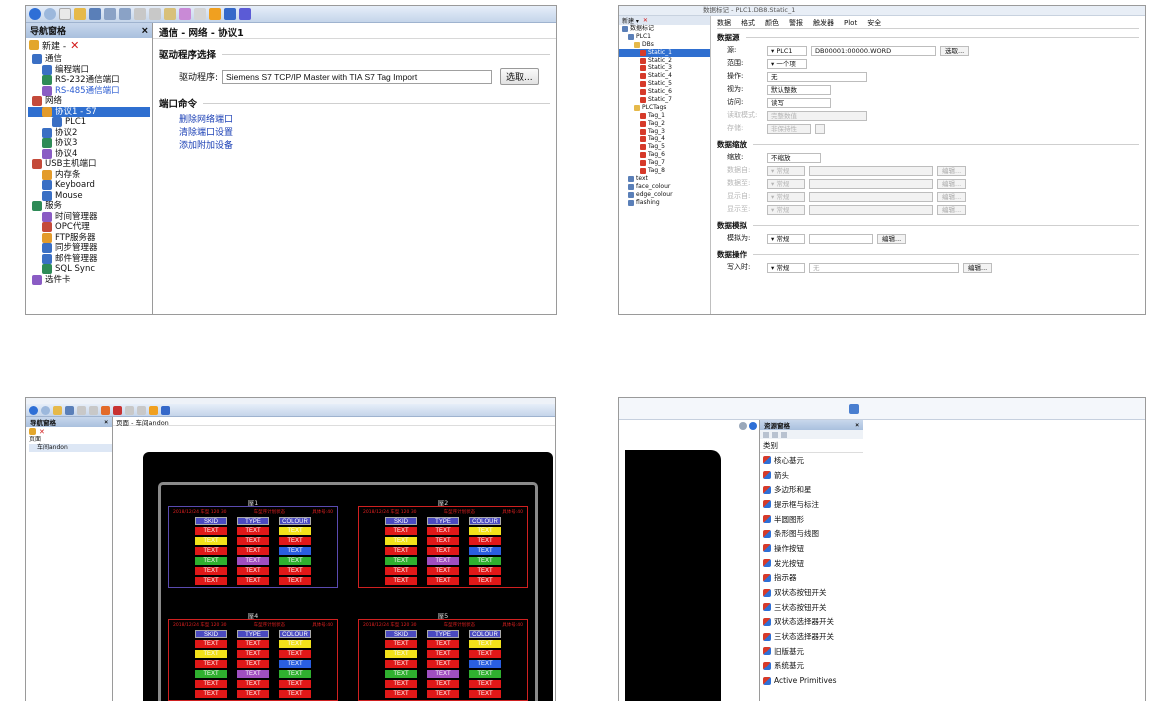 The height and width of the screenshot is (701, 1157). What do you see at coordinates (664, 179) in the screenshot?
I see `tag-tree-item: text` at bounding box center [664, 179].